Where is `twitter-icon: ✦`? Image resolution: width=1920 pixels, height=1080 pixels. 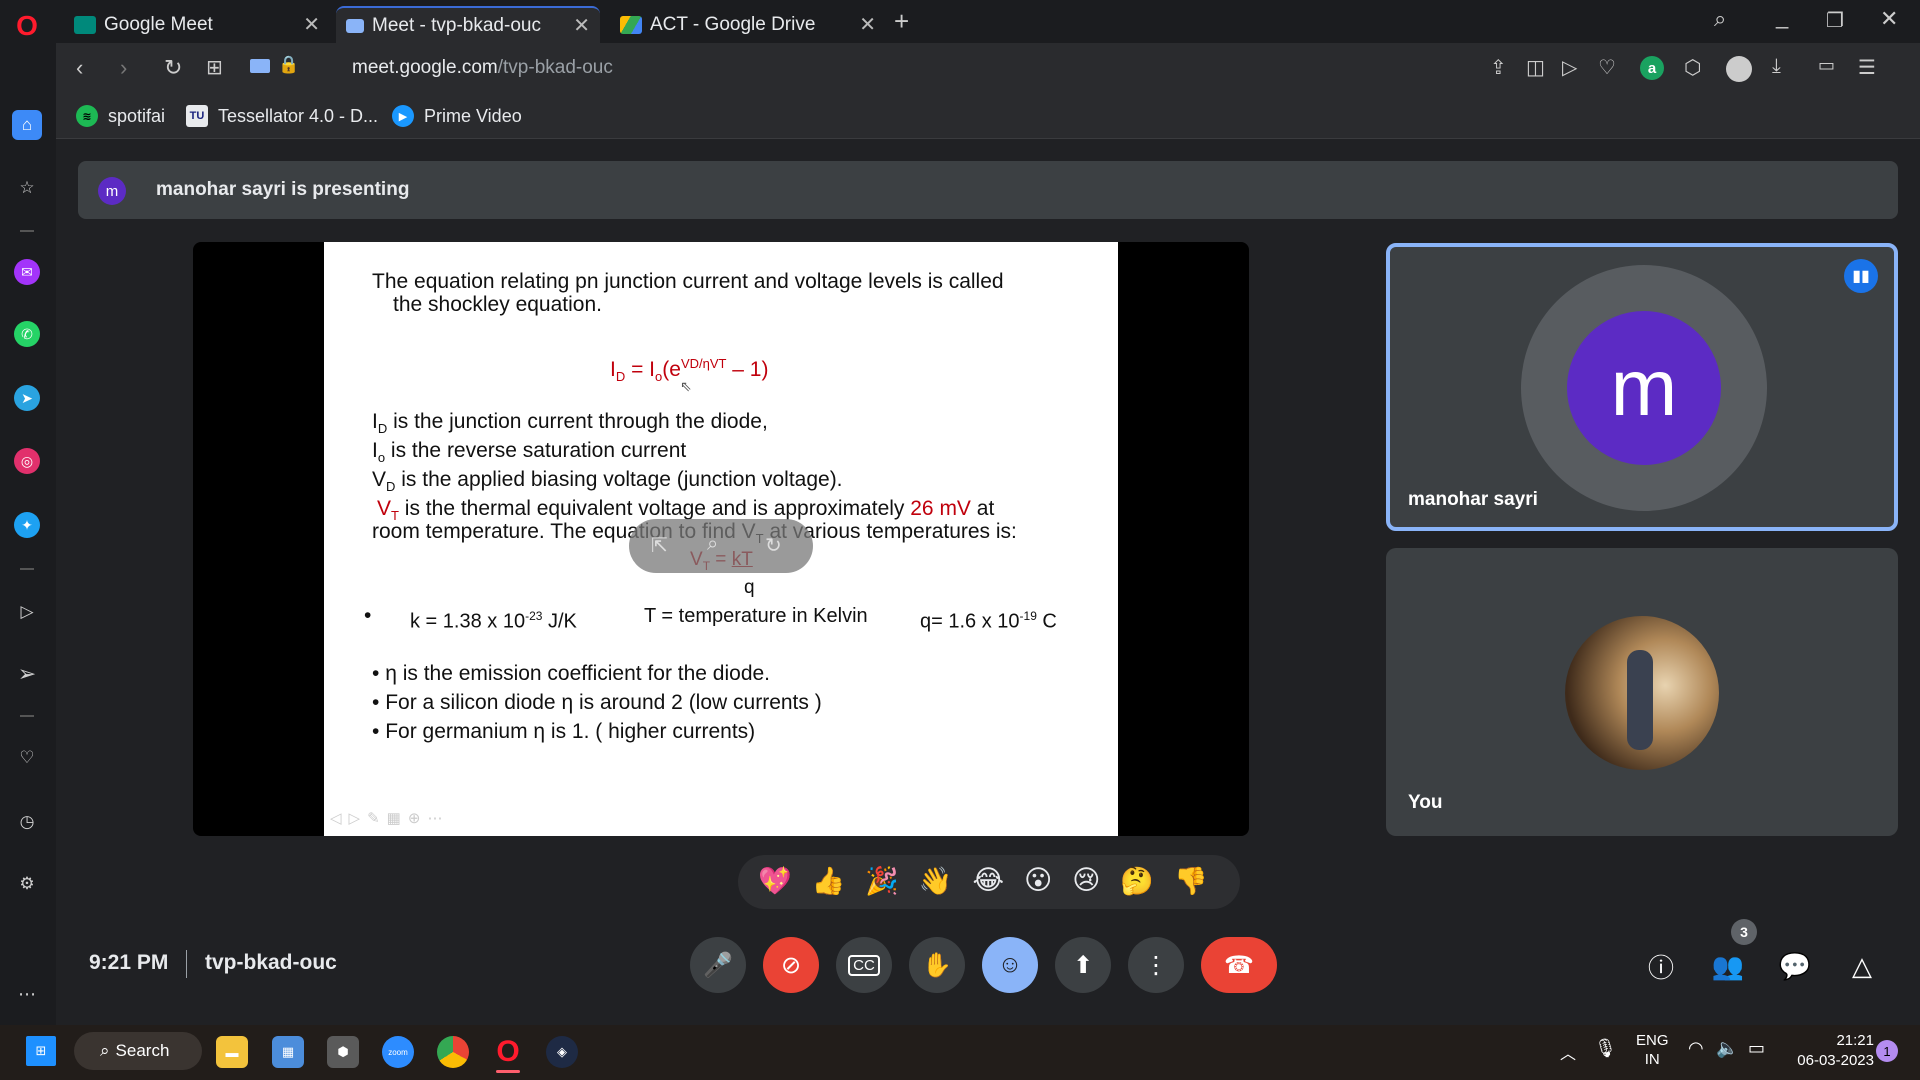 twitter-icon: ✦ is located at coordinates (27, 525).